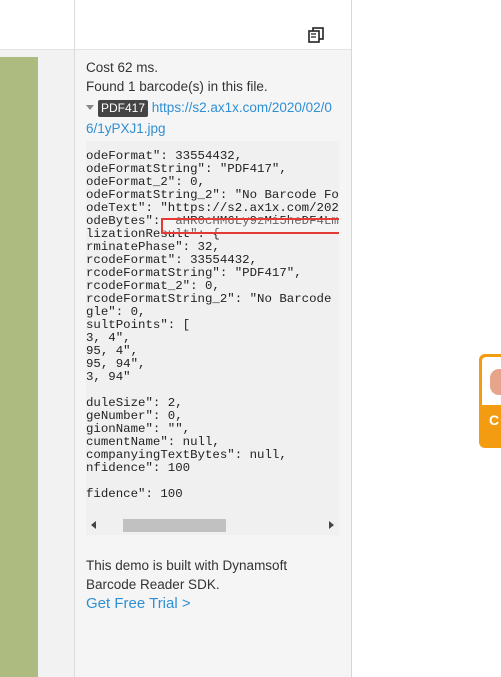  Describe the element at coordinates (187, 565) in the screenshot. I see `footer-line-1: This demo is built with Dynamsoft` at that location.